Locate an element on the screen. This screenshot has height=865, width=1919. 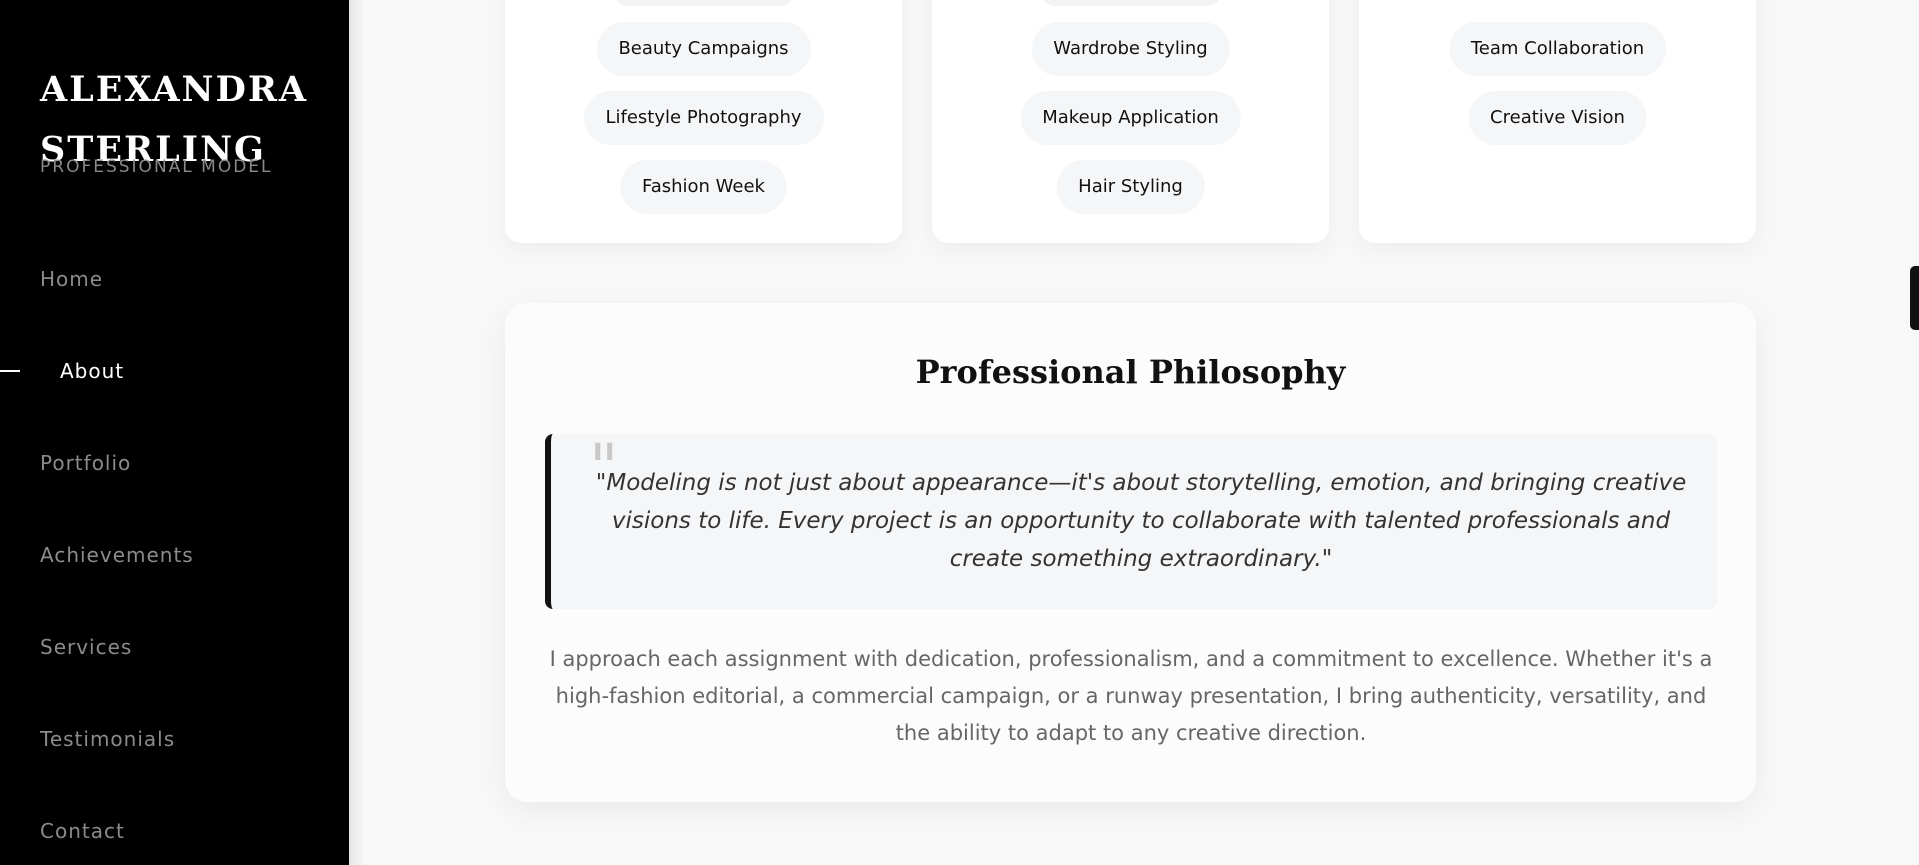
nav-item-label: Testimonials is located at coordinates (108, 739).